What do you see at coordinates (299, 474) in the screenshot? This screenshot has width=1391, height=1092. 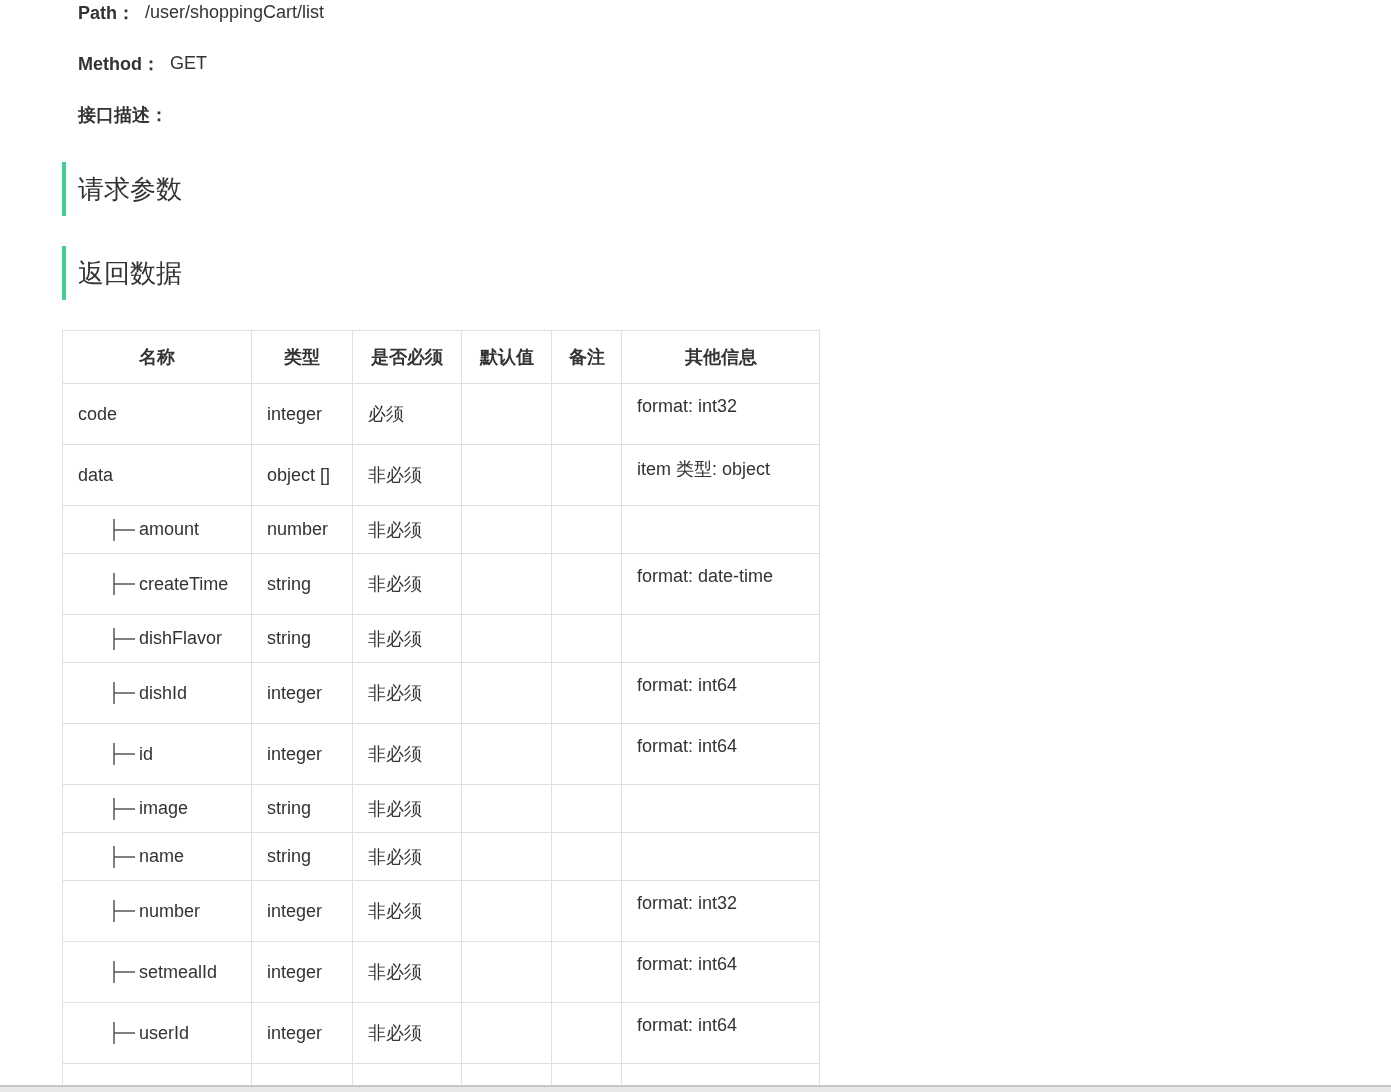 I see `table-cell: object []` at bounding box center [299, 474].